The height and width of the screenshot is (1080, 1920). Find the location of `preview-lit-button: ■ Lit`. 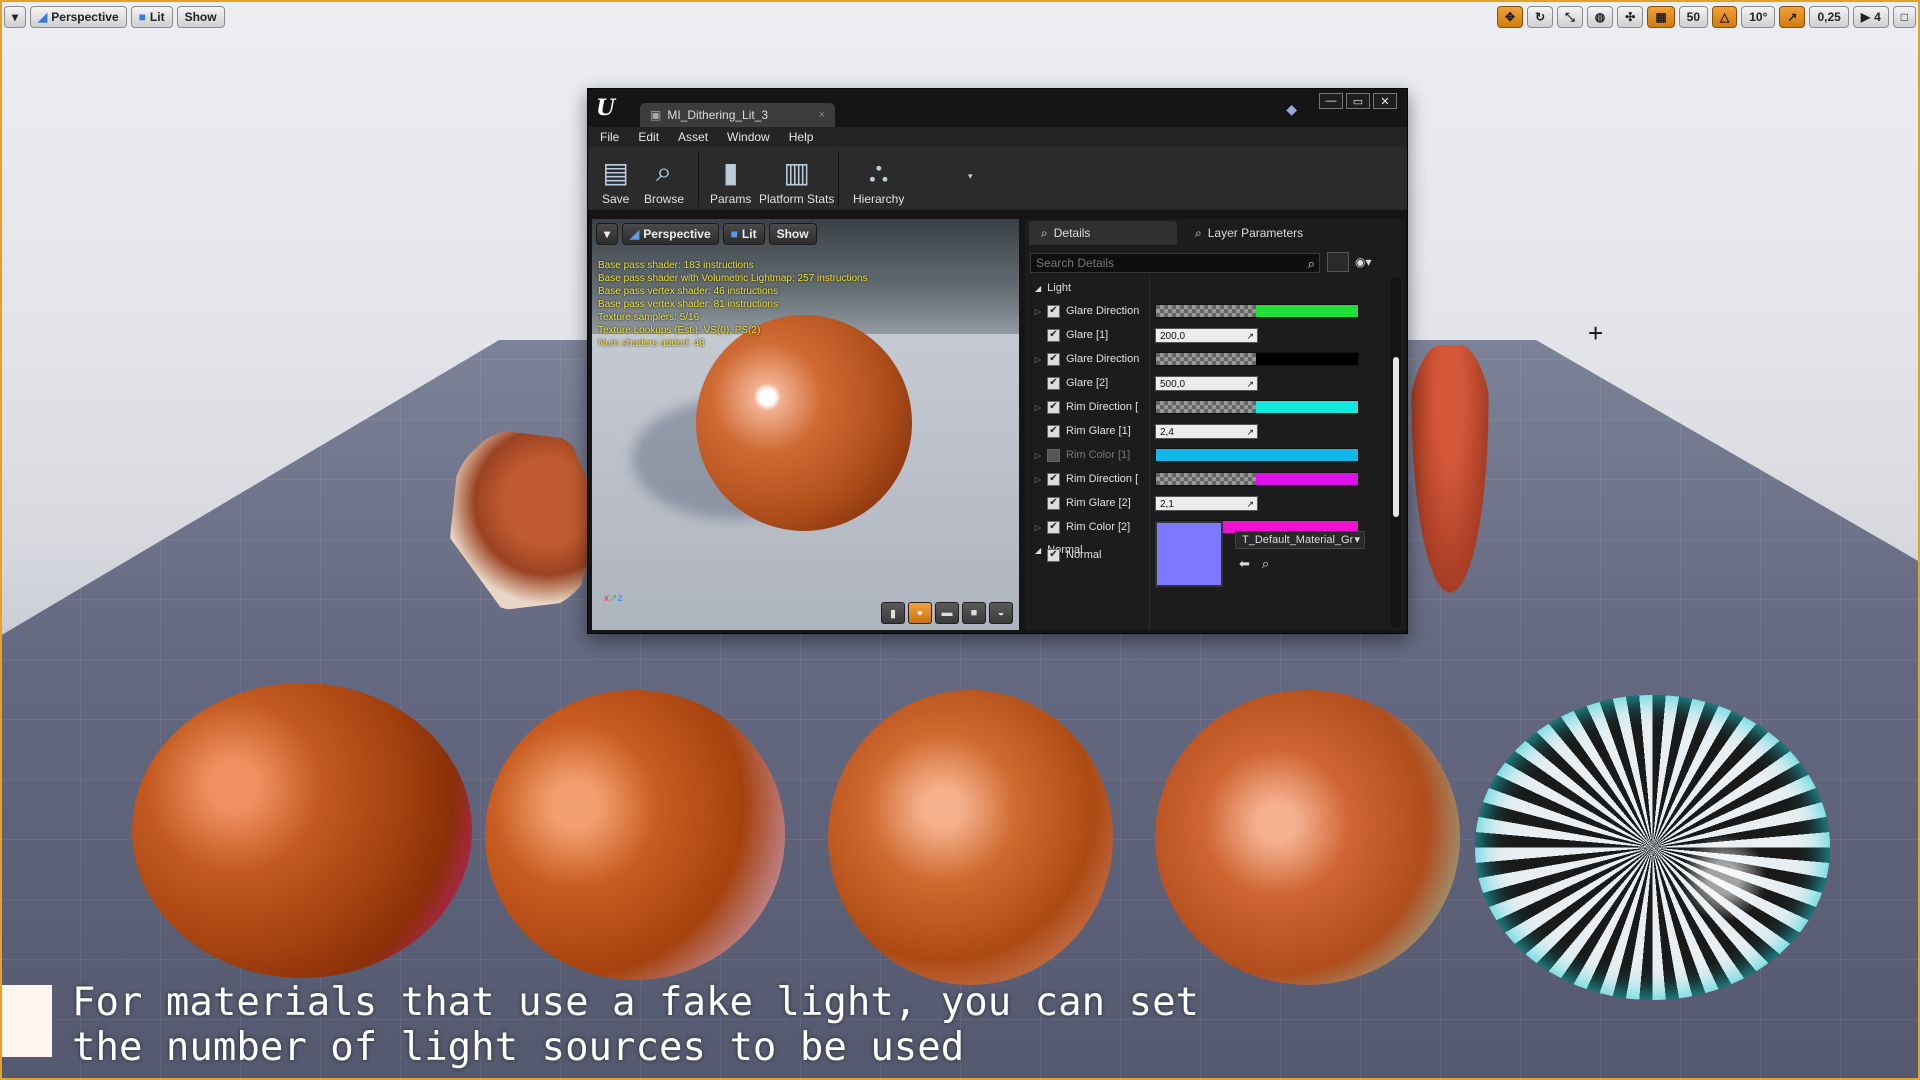

preview-lit-button: ■ Lit is located at coordinates (743, 234).